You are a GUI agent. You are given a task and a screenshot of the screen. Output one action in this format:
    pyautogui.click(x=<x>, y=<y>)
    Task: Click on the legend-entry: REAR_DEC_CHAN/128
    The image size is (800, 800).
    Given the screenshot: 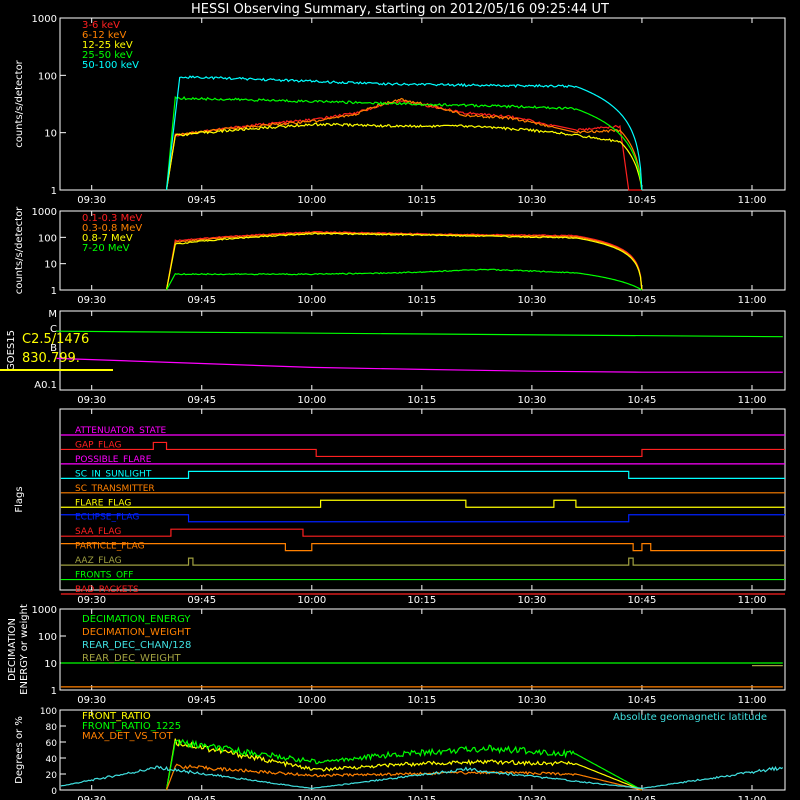 What is the action you would take?
    pyautogui.click(x=136, y=645)
    